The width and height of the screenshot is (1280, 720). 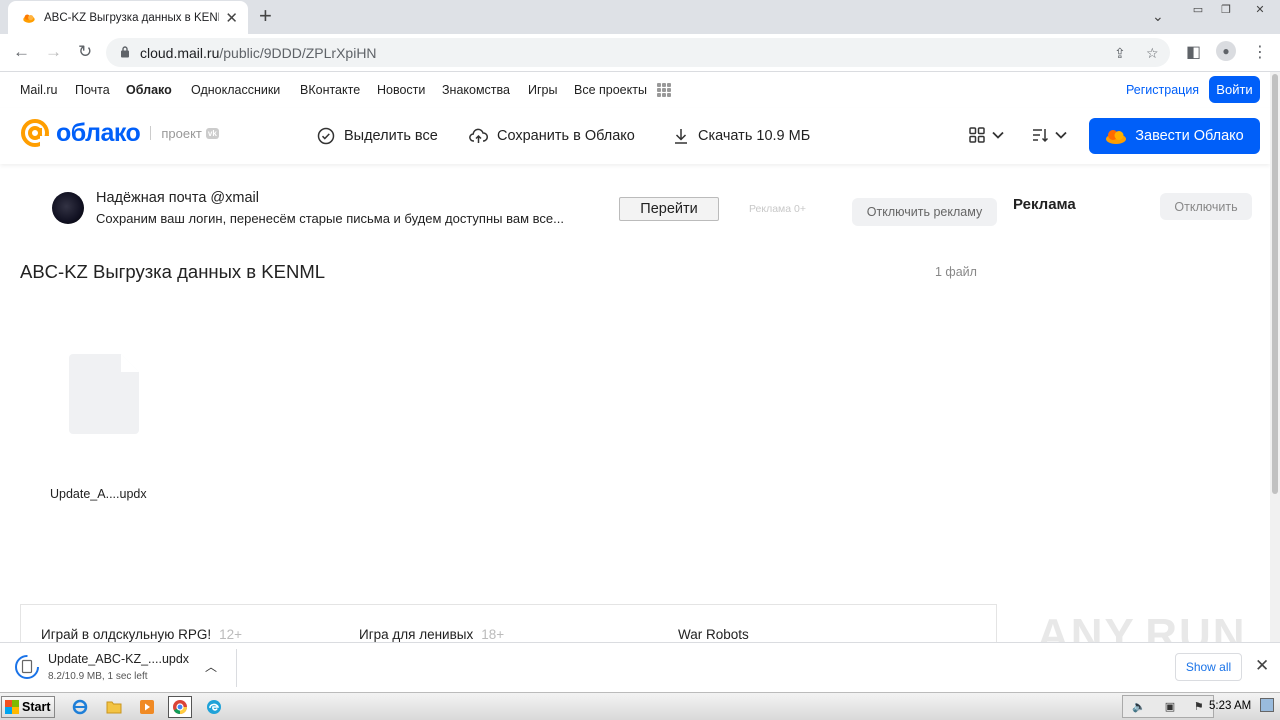 I want to click on download-progress-icon, so click(x=27, y=667).